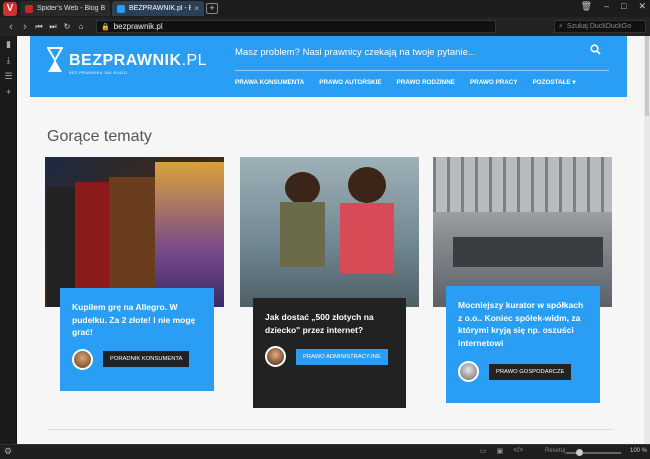  What do you see at coordinates (105, 27) in the screenshot?
I see `lock-icon: 🔒` at bounding box center [105, 27].